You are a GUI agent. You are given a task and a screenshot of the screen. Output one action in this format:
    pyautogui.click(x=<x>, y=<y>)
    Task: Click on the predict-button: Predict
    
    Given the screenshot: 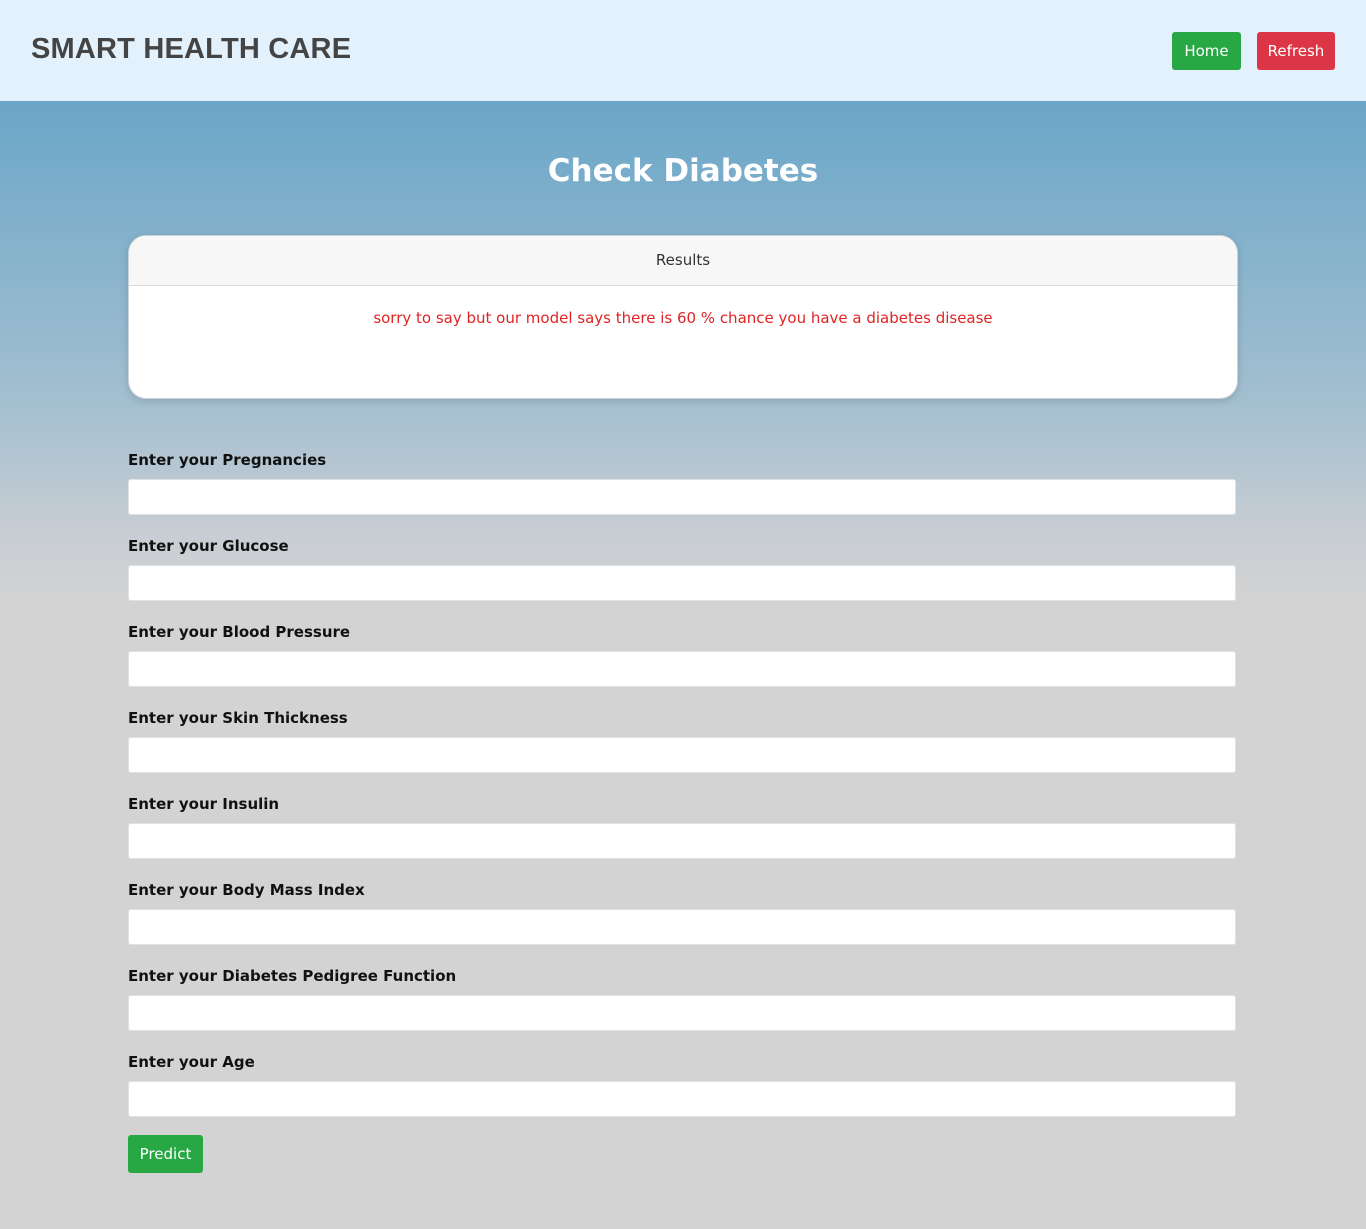 What is the action you would take?
    pyautogui.click(x=165, y=1154)
    